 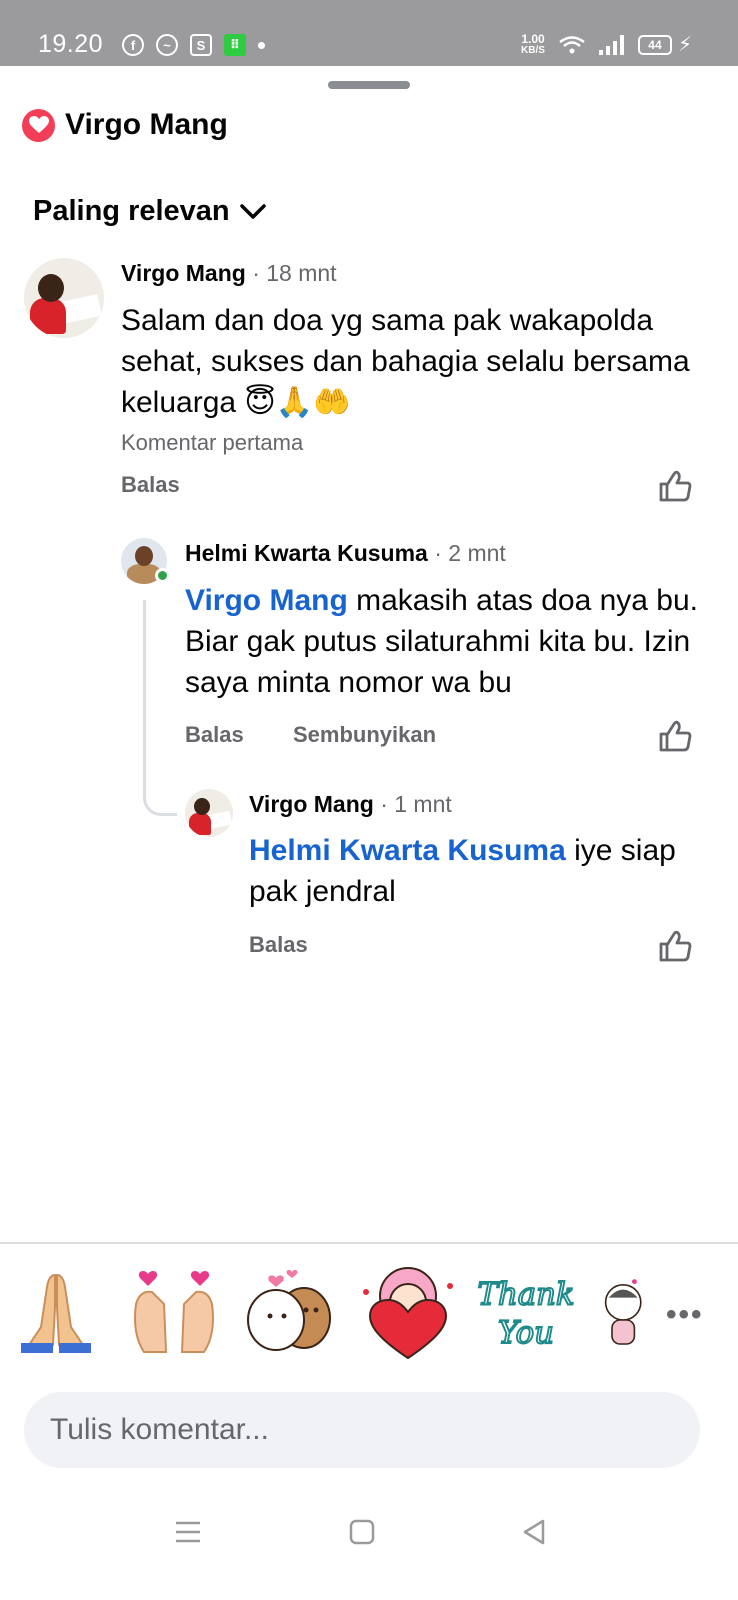 What do you see at coordinates (261, 45) in the screenshot?
I see `more-notifications-dot` at bounding box center [261, 45].